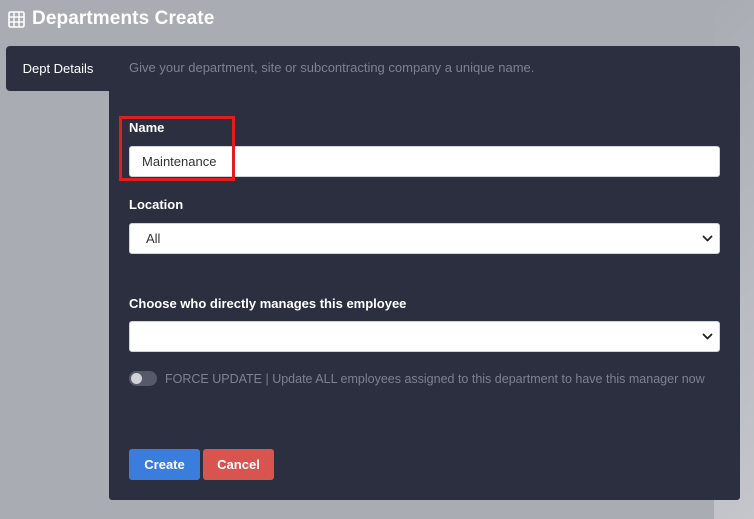 This screenshot has width=754, height=519. What do you see at coordinates (164, 464) in the screenshot?
I see `create-button: Create` at bounding box center [164, 464].